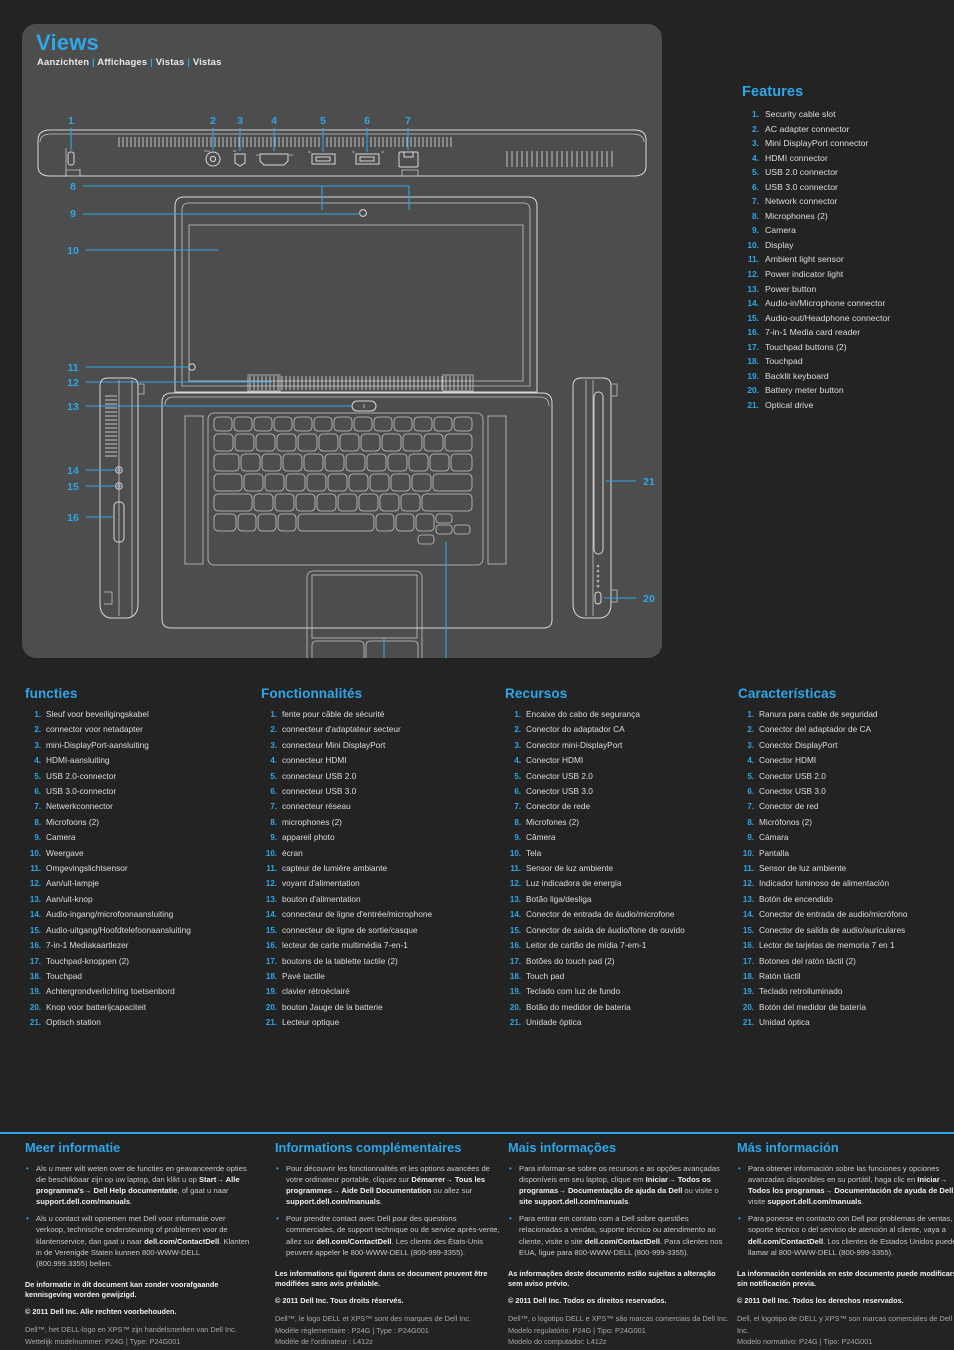 This screenshot has width=954, height=1350. I want to click on callout-8: 8, so click(73, 187).